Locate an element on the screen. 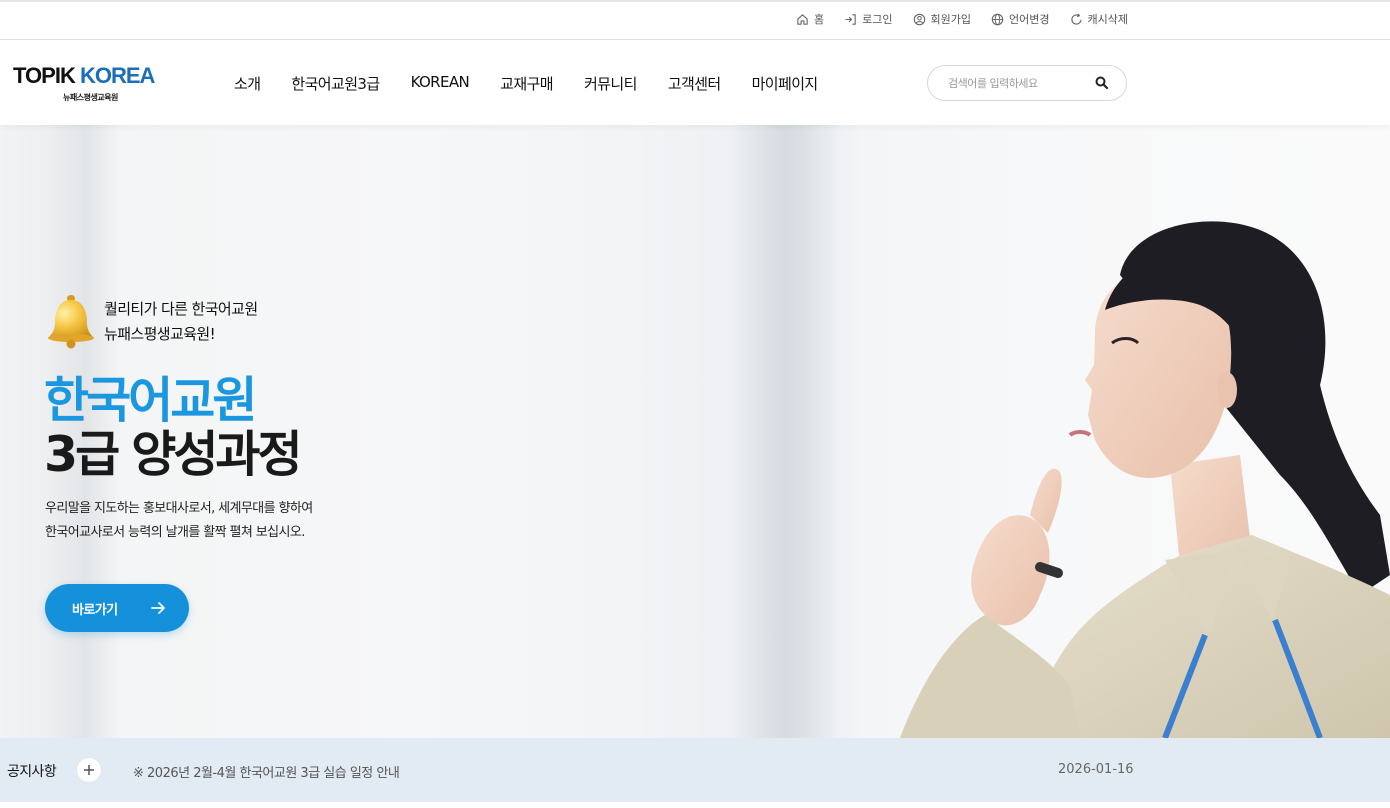 This screenshot has width=1390, height=808. logo-korea-text: KOREA is located at coordinates (114, 75).